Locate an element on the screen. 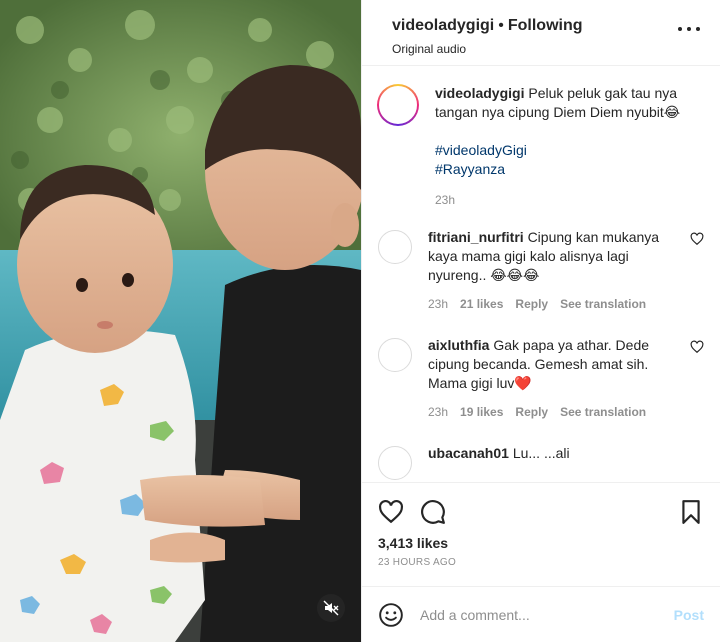 This screenshot has width=720, height=642. comment-body: ubacanah01 Lu... ...ali is located at coordinates (566, 462).